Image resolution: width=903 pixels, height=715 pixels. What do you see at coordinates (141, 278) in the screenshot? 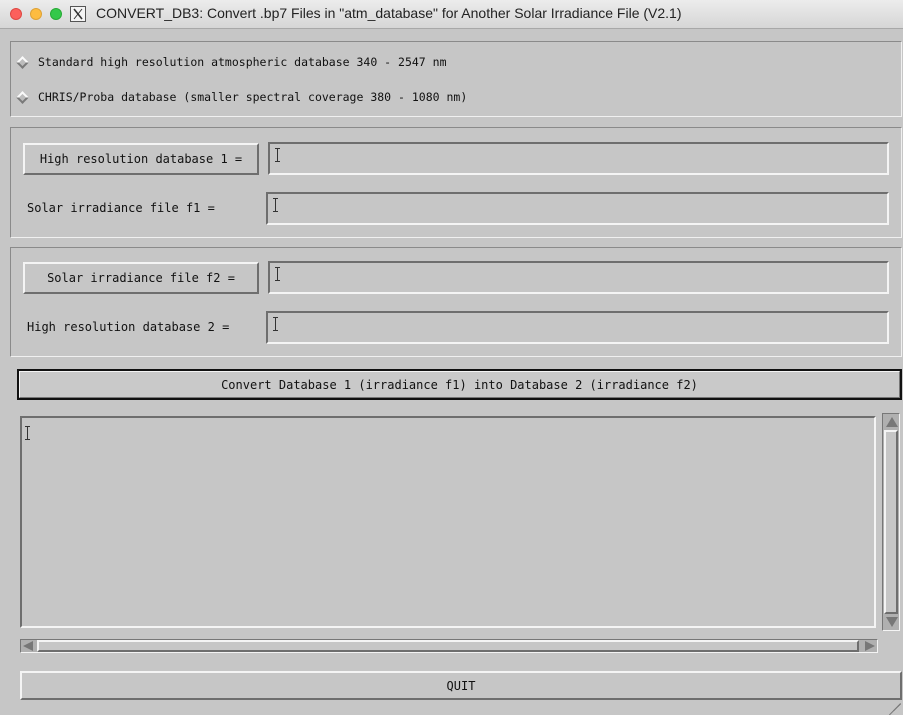
I see `irradiance-f2-browse-button: Solar irradiance file f2 =` at bounding box center [141, 278].